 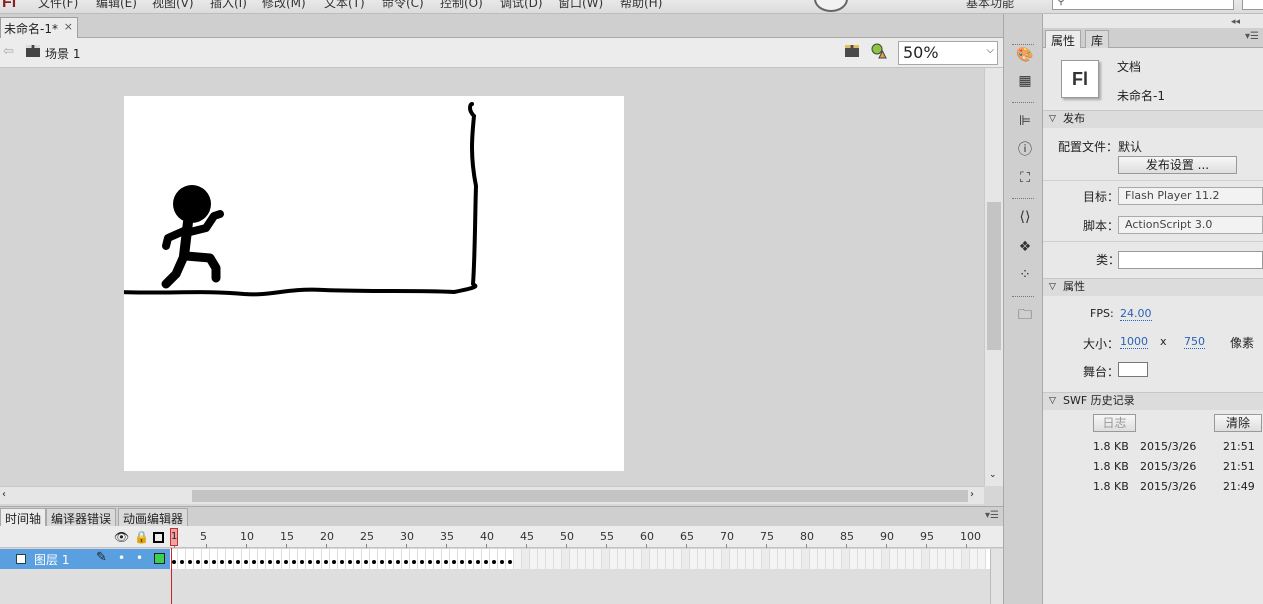 I want to click on layer-frames, so click(x=580, y=559).